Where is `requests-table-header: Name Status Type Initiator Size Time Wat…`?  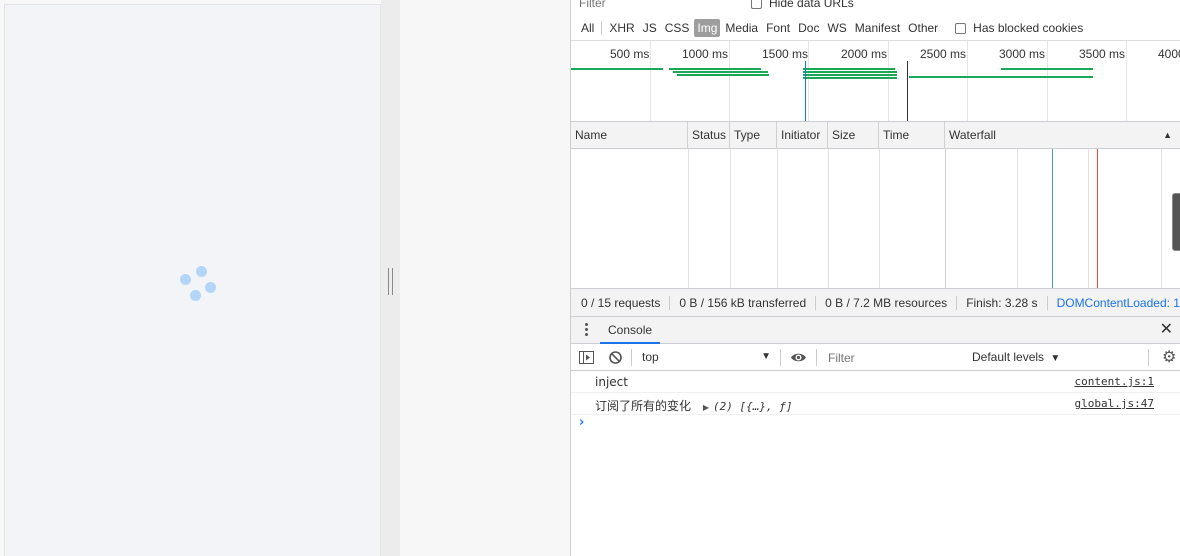 requests-table-header: Name Status Type Initiator Size Time Wat… is located at coordinates (875, 135).